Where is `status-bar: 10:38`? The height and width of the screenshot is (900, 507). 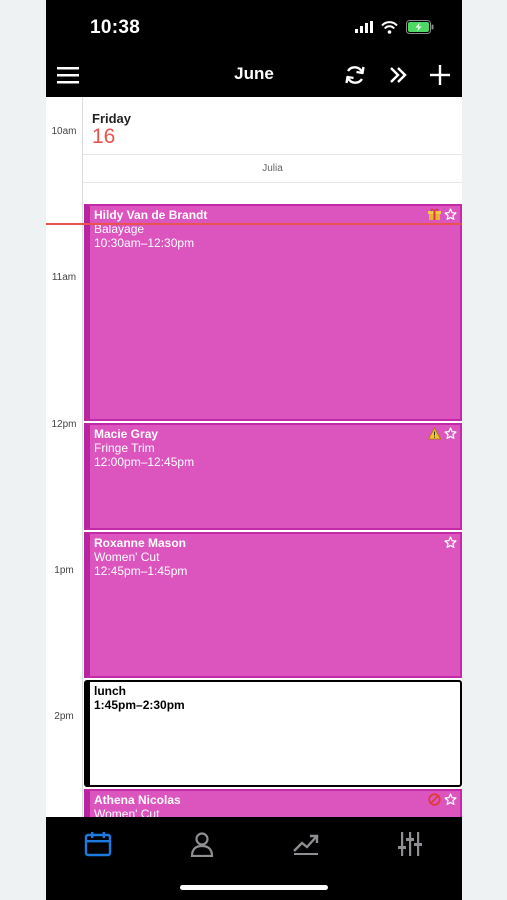
status-bar: 10:38 is located at coordinates (254, 26).